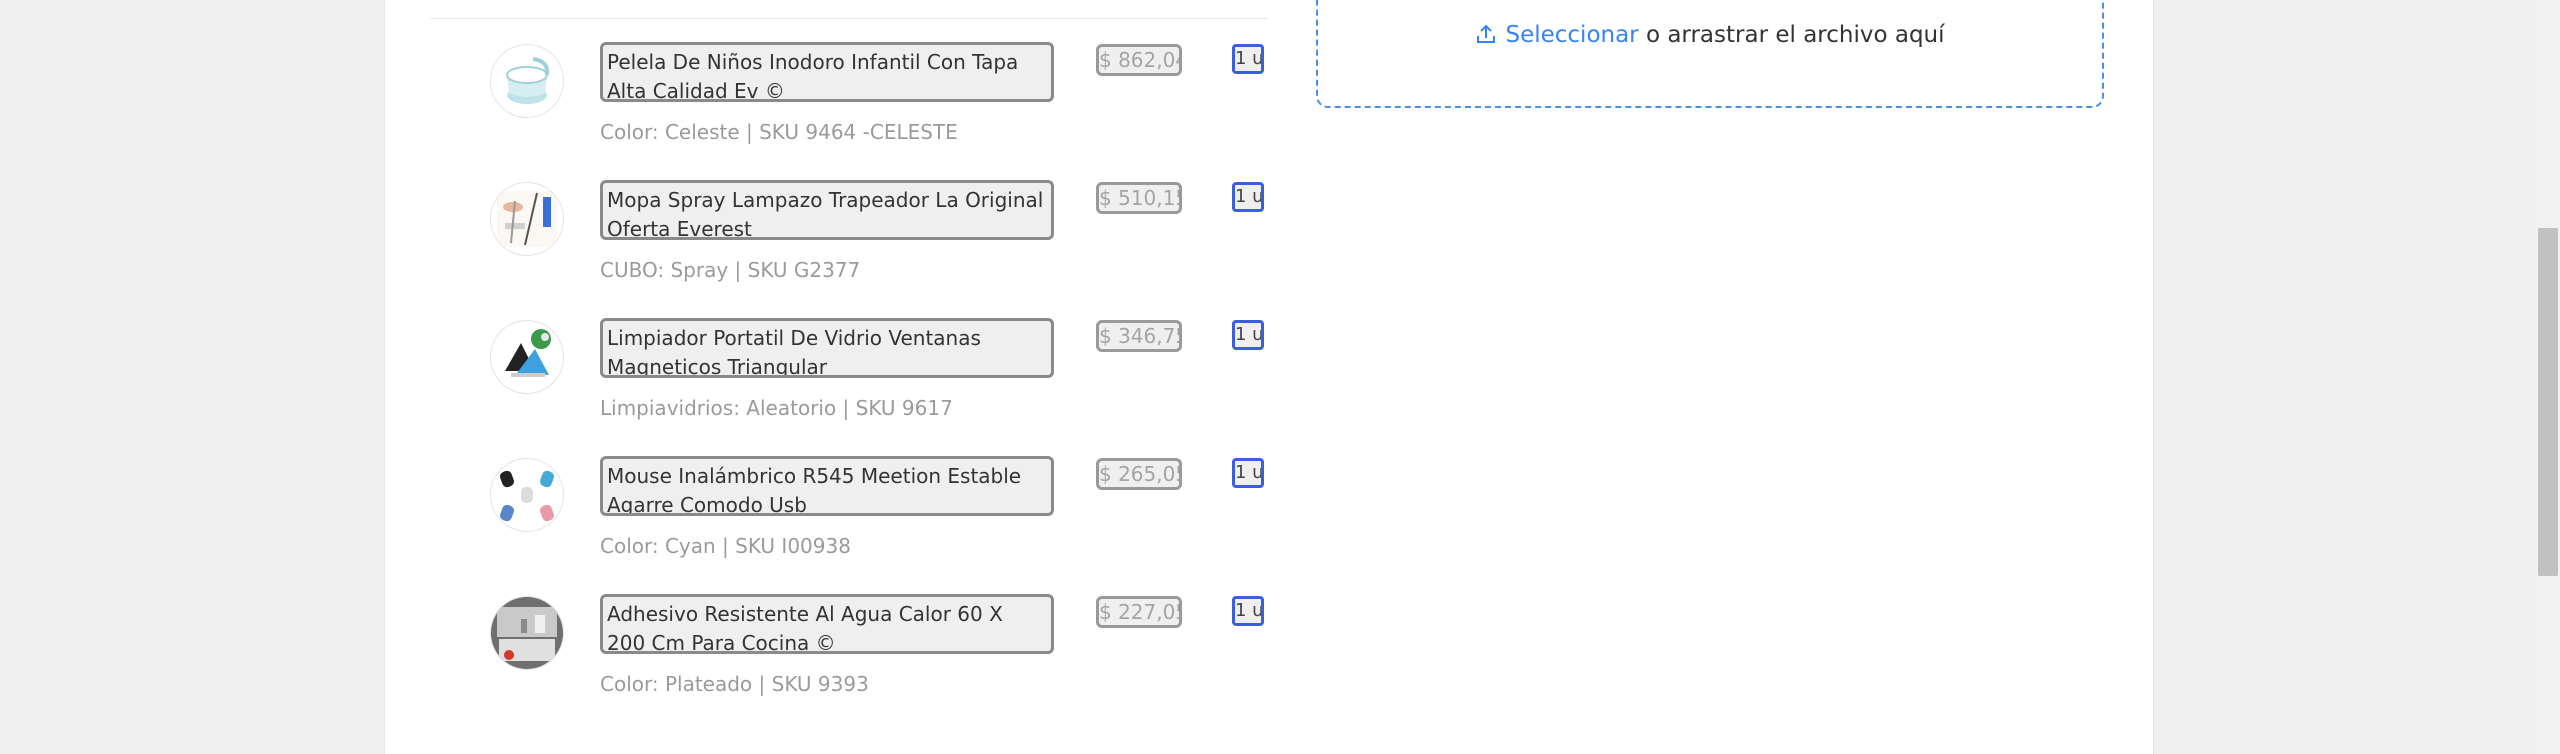 The image size is (2560, 754). Describe the element at coordinates (776, 408) in the screenshot. I see `product-variant-sku: Limpiavidrios: Aleatorio | SKU 9617` at that location.